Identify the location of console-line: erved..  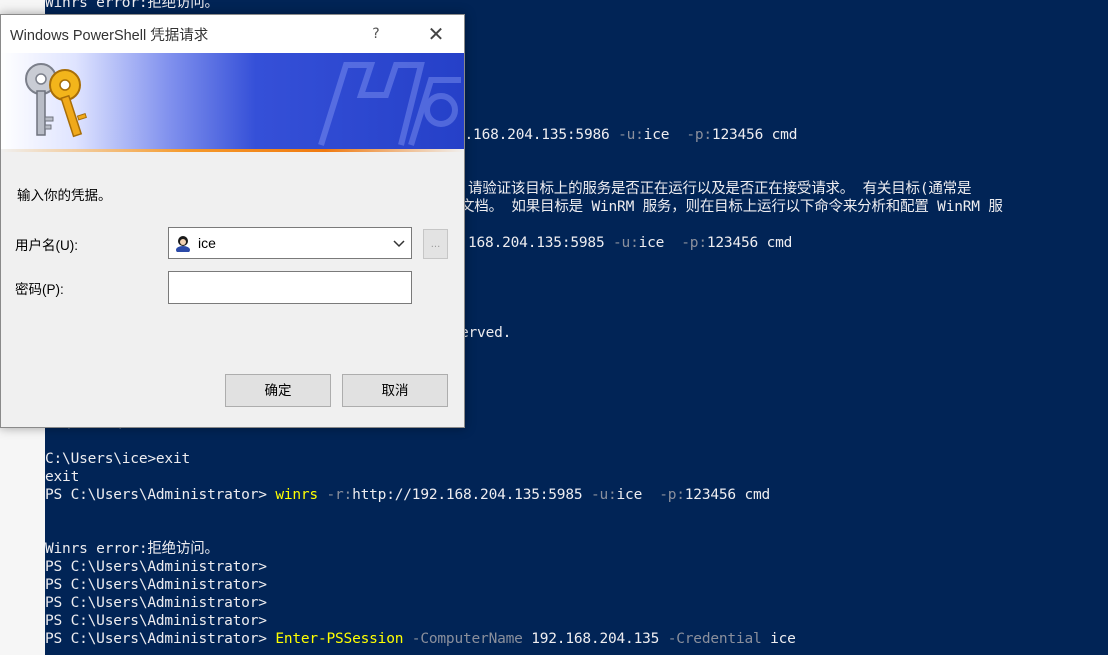
(485, 333).